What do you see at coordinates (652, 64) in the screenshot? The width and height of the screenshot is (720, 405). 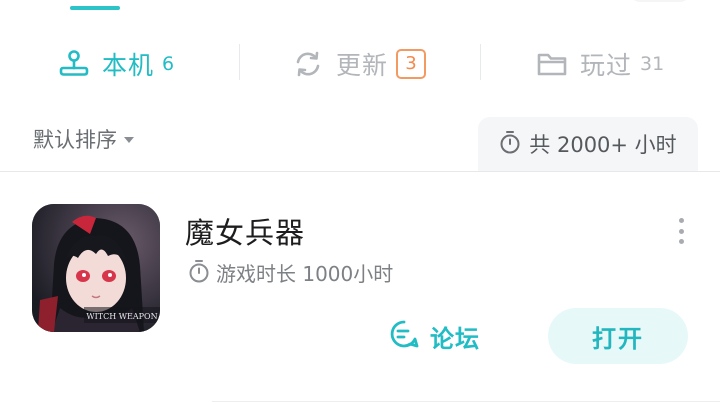 I see `tab-played-count: 31` at bounding box center [652, 64].